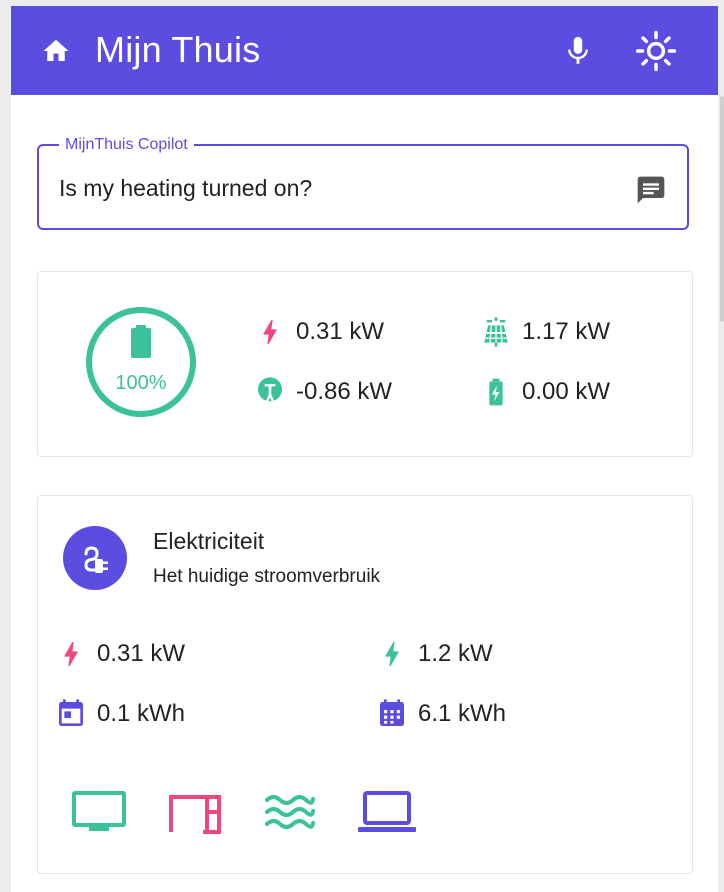 This screenshot has width=724, height=892. Describe the element at coordinates (578, 51) in the screenshot. I see `microphone-icon` at that location.